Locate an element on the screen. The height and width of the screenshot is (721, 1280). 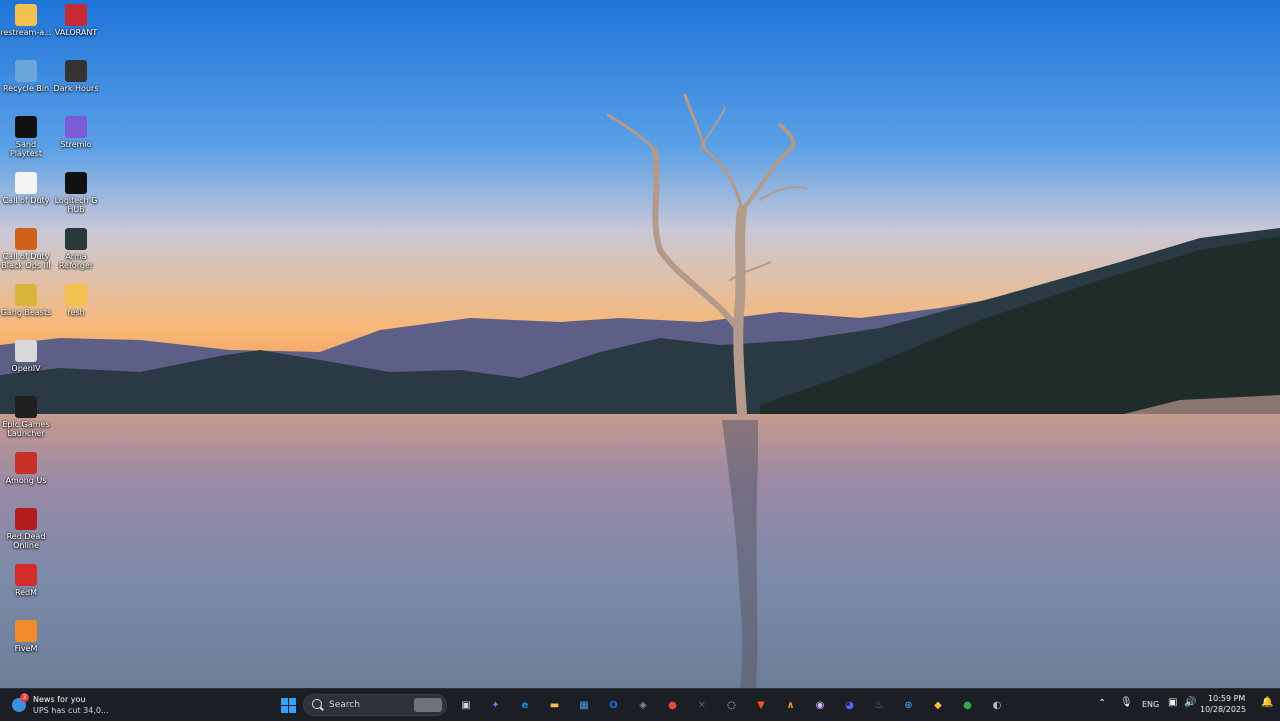
epic-games-icon is located at coordinates (26, 407).